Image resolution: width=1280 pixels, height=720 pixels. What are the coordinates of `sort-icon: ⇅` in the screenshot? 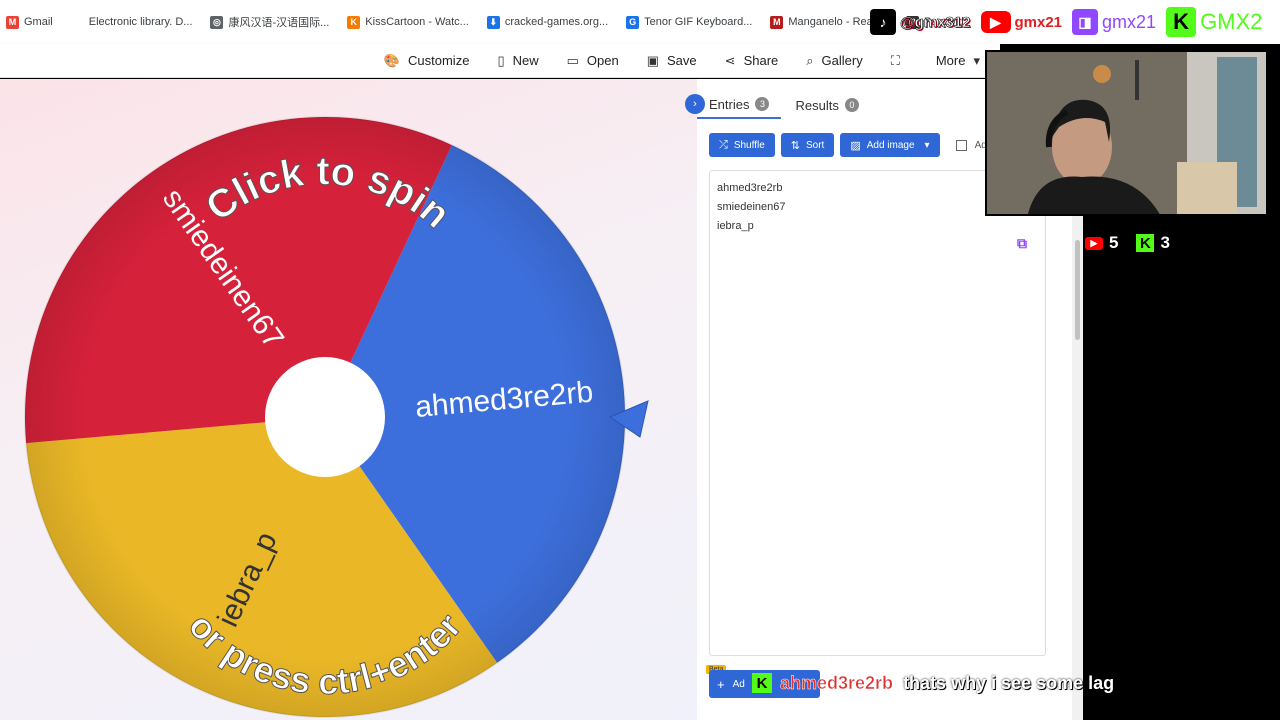 It's located at (795, 145).